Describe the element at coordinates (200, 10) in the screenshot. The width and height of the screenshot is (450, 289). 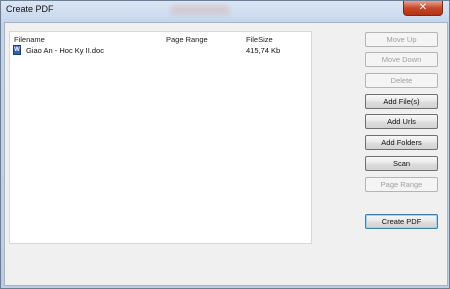
I see `title-bar-background-blur` at that location.